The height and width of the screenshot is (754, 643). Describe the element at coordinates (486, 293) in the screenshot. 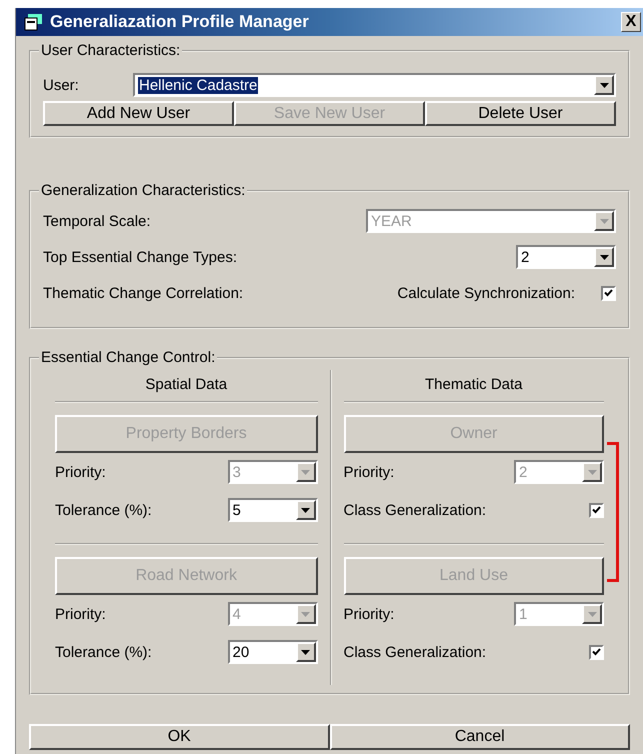

I see `checkbox-label: Calculate Synchronization:` at that location.